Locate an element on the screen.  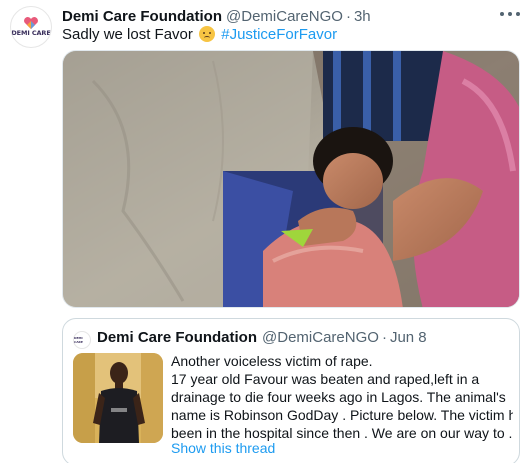
hashtag-link: #JusticeForFavor is located at coordinates (279, 34).